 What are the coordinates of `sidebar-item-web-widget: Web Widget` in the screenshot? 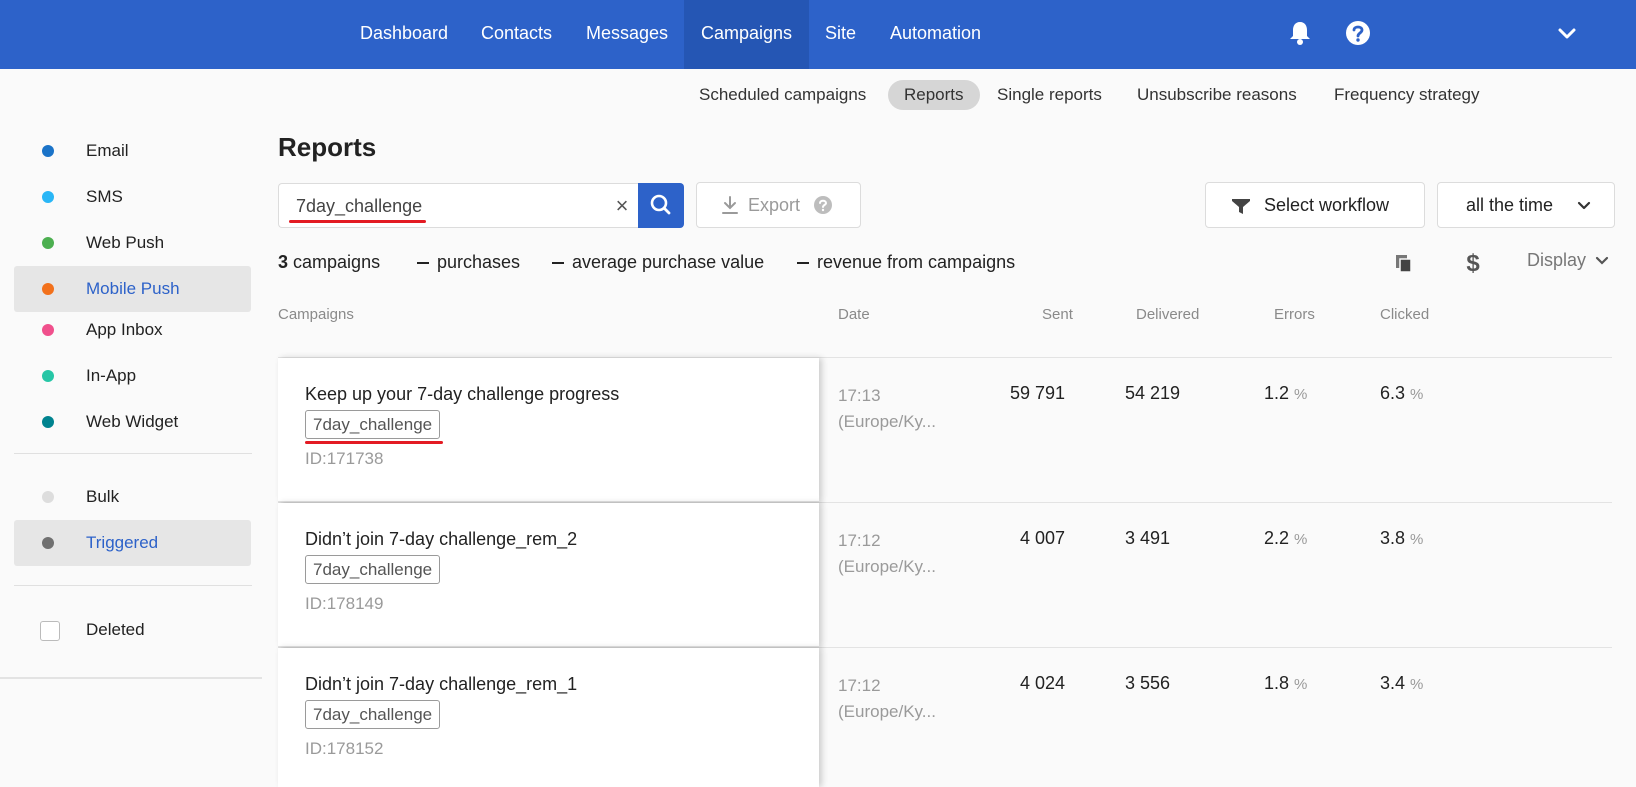 It's located at (132, 422).